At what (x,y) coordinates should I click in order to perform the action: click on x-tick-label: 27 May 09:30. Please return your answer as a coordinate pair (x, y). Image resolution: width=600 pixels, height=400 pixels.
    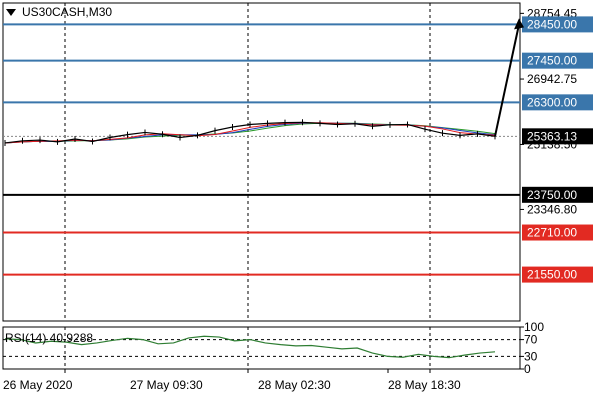
    Looking at the image, I should click on (166, 385).